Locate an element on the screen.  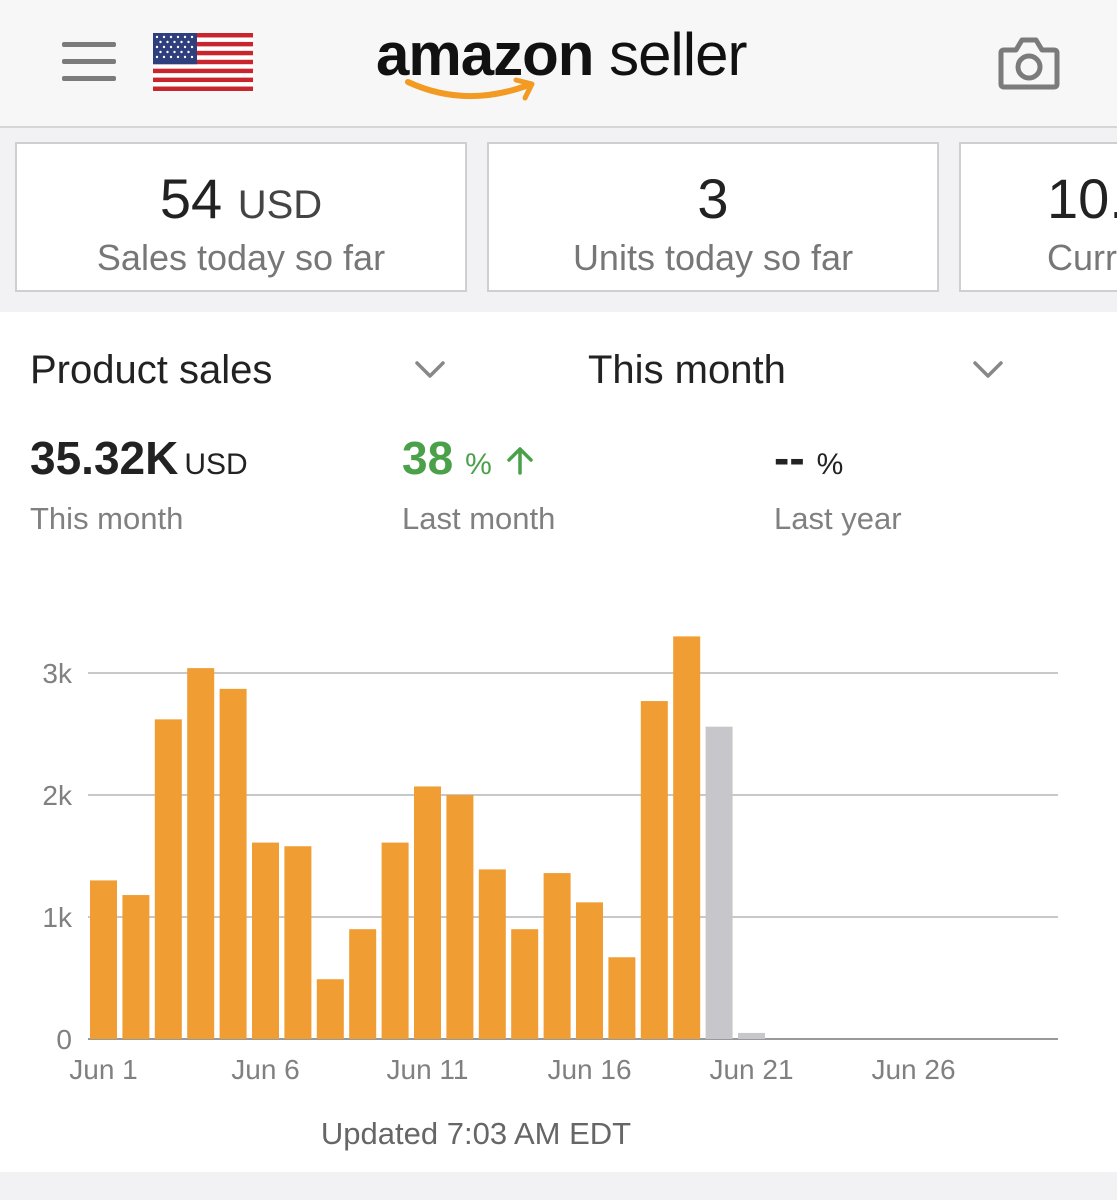
x-tick-label: Jun 16 is located at coordinates (589, 1069).